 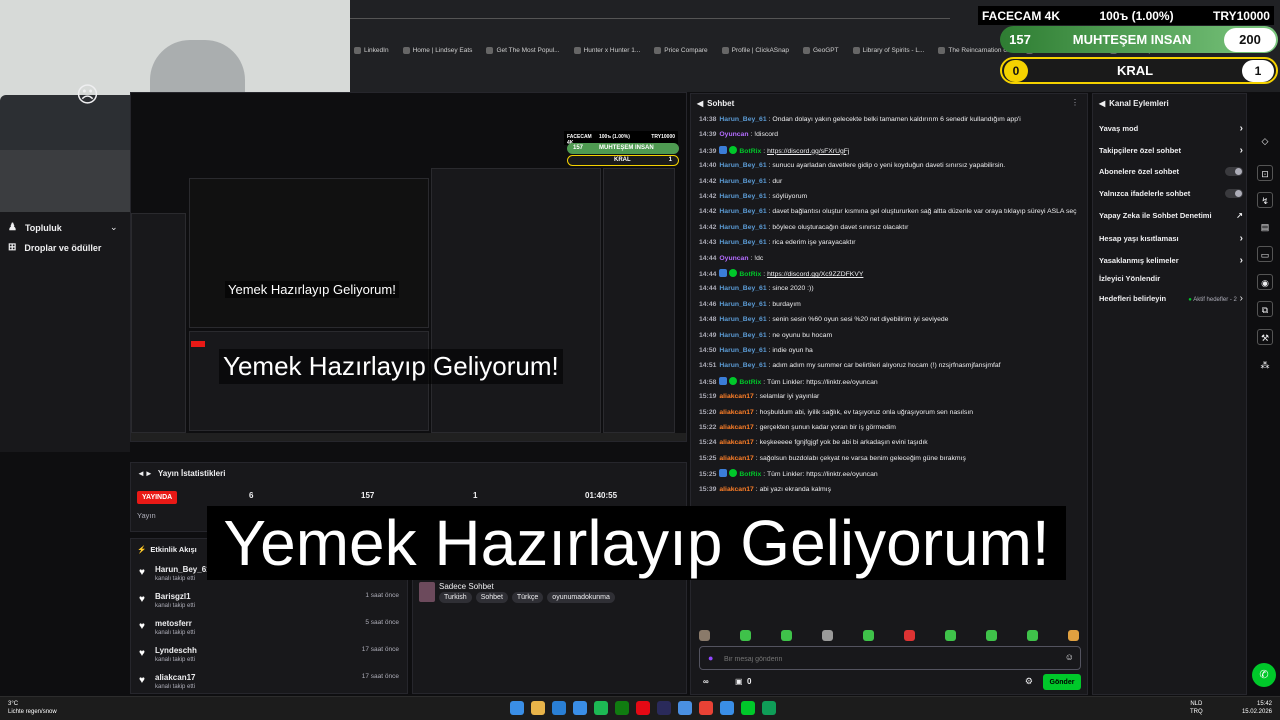 I want to click on chat-input-box: ● ☺, so click(x=890, y=658).